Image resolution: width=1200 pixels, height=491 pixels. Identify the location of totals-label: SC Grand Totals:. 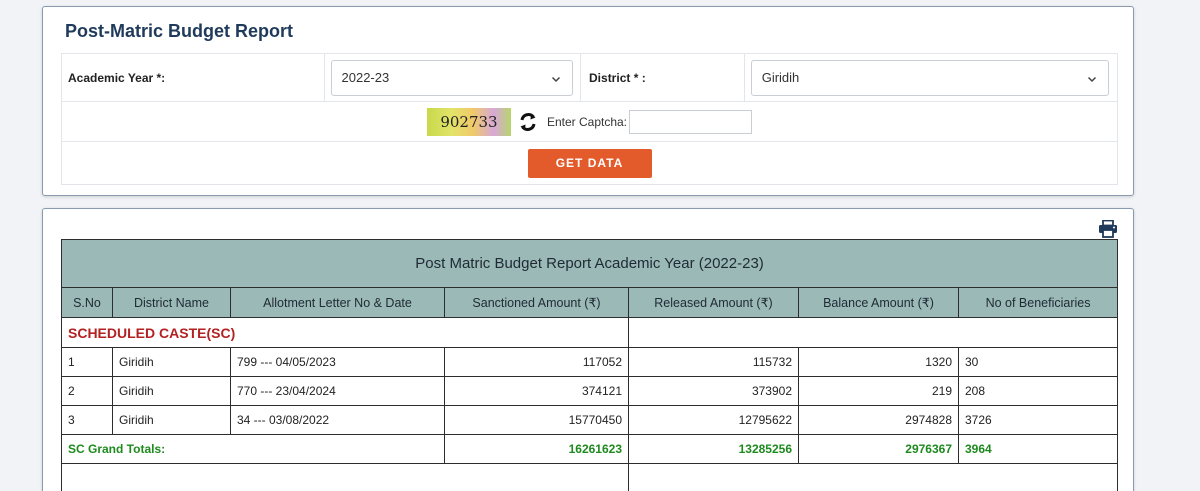
(253, 449).